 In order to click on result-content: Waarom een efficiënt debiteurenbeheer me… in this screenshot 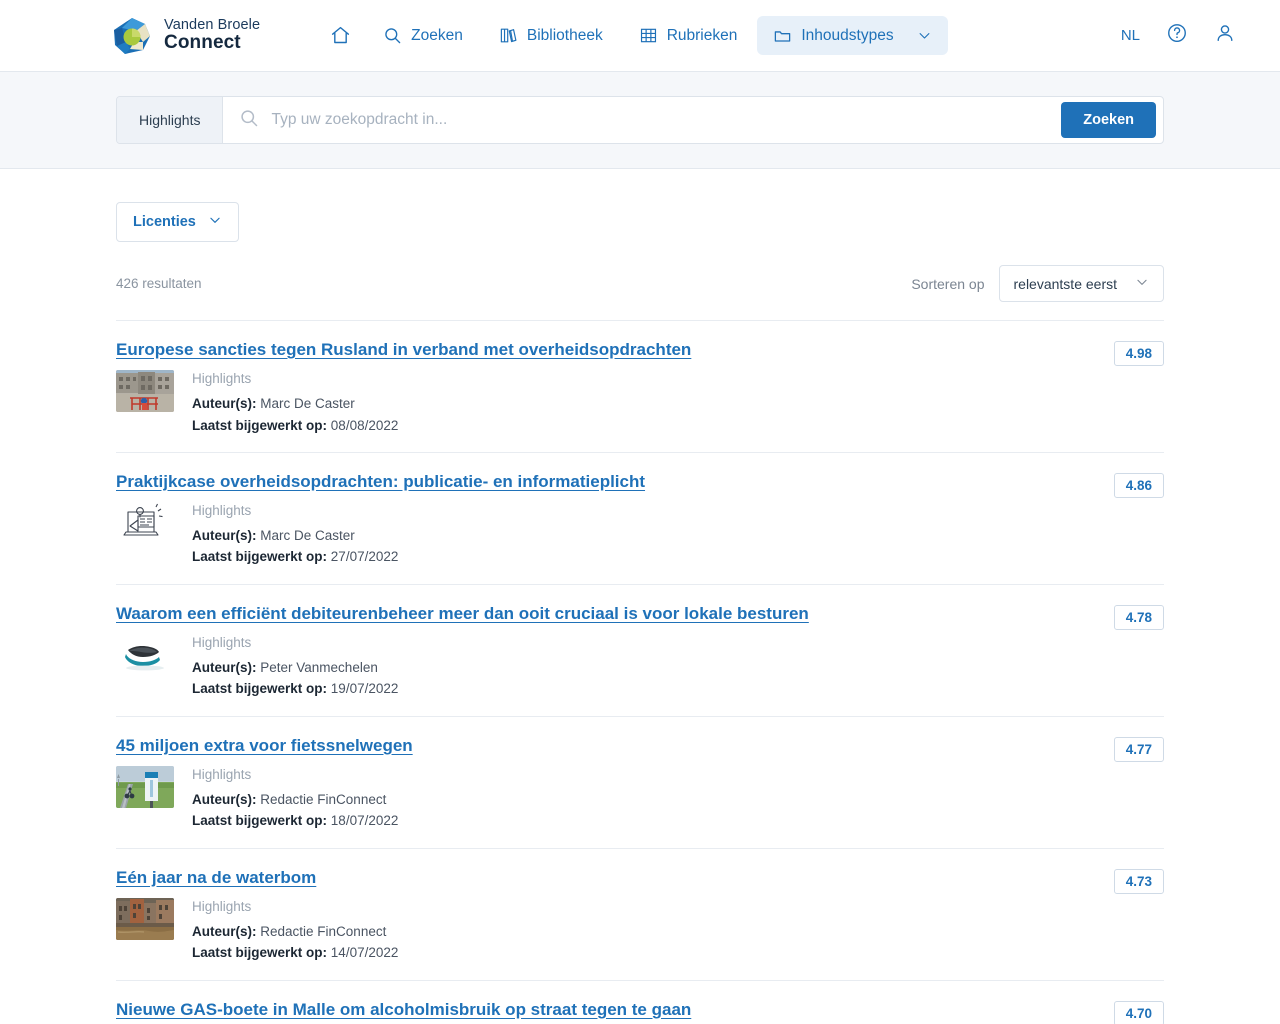, I will do `click(606, 651)`.